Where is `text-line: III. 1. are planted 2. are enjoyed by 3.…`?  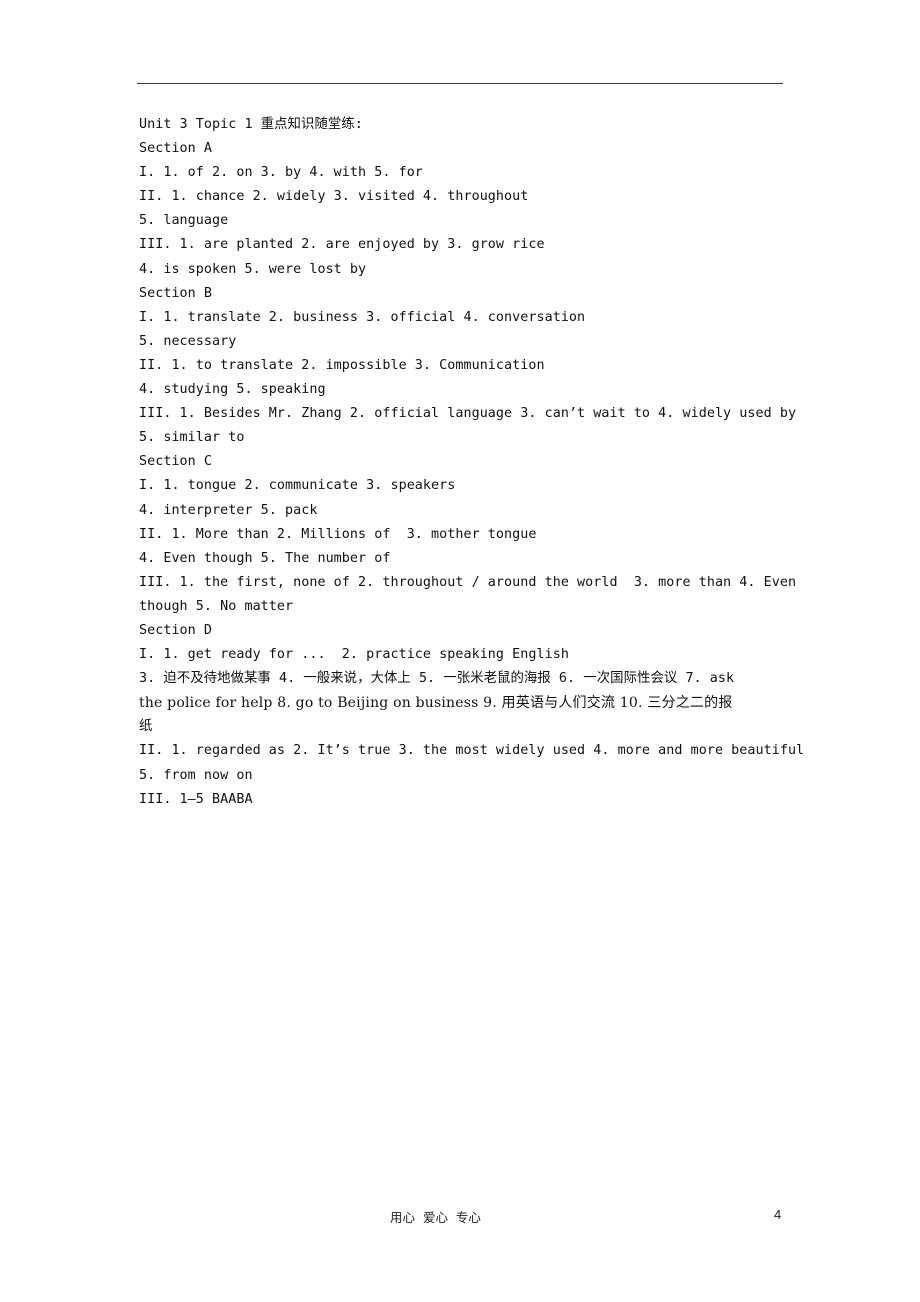 text-line: III. 1. are planted 2. are enjoyed by 3.… is located at coordinates (342, 245).